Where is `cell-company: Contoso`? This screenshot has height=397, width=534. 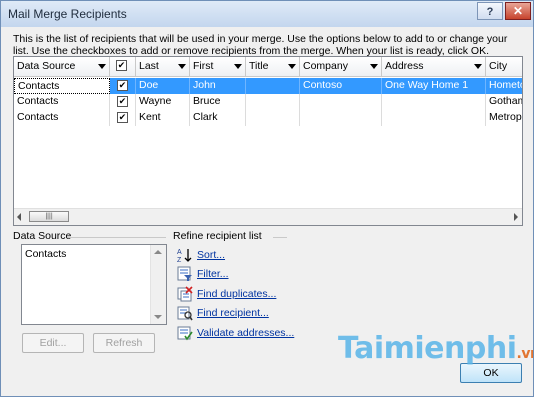 cell-company: Contoso is located at coordinates (341, 86).